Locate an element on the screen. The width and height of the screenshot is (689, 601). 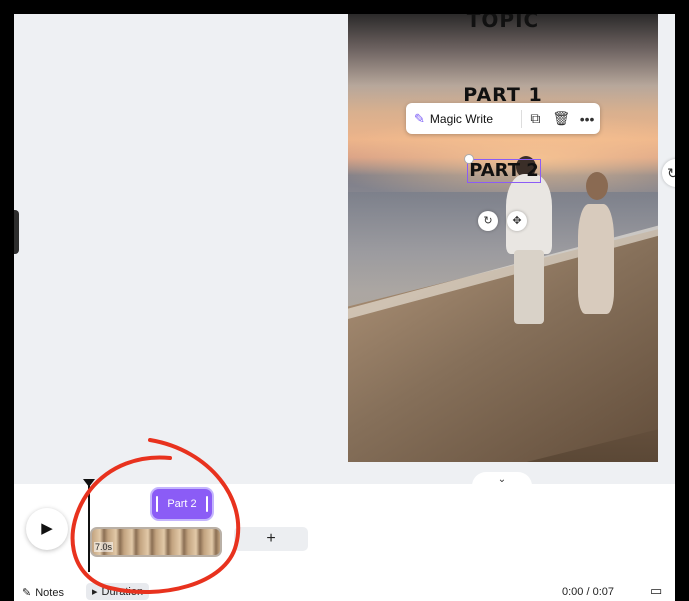
trash-icon: 🗑 is located at coordinates (561, 118).